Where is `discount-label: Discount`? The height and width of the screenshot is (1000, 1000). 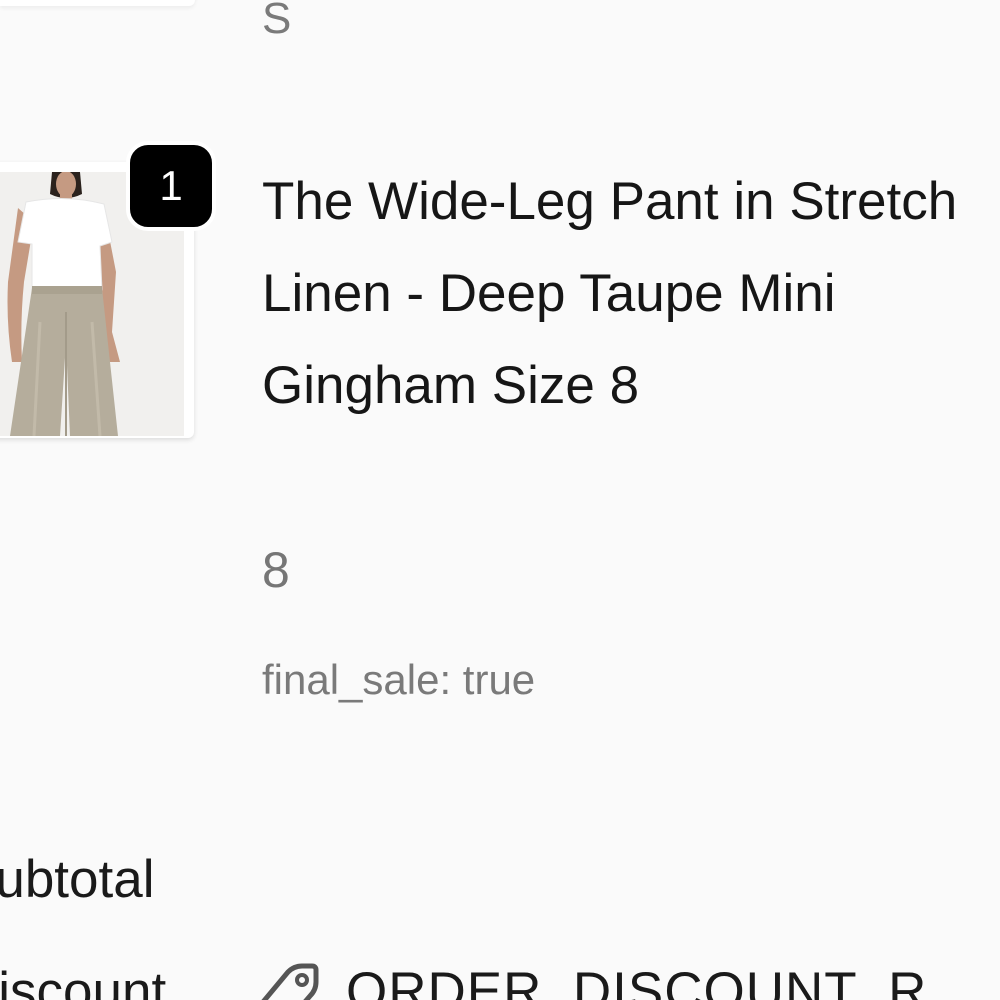
discount-label: Discount is located at coordinates (83, 981).